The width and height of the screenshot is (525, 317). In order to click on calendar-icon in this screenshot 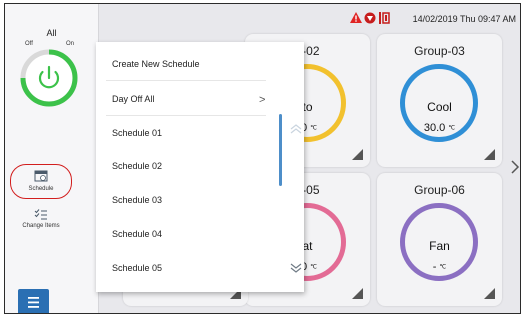, I will do `click(41, 176)`.